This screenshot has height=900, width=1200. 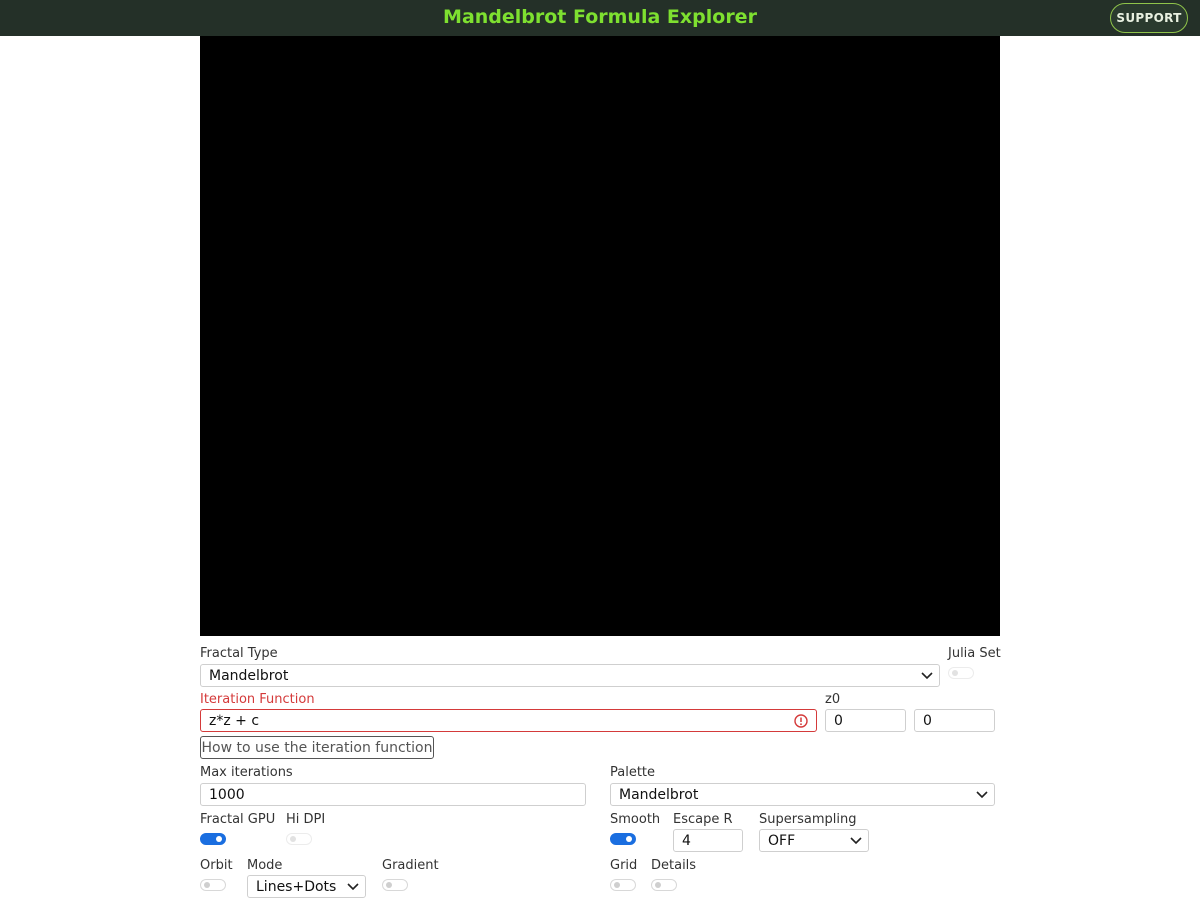 What do you see at coordinates (306, 819) in the screenshot?
I see `hi-dpi-label: Hi DPI` at bounding box center [306, 819].